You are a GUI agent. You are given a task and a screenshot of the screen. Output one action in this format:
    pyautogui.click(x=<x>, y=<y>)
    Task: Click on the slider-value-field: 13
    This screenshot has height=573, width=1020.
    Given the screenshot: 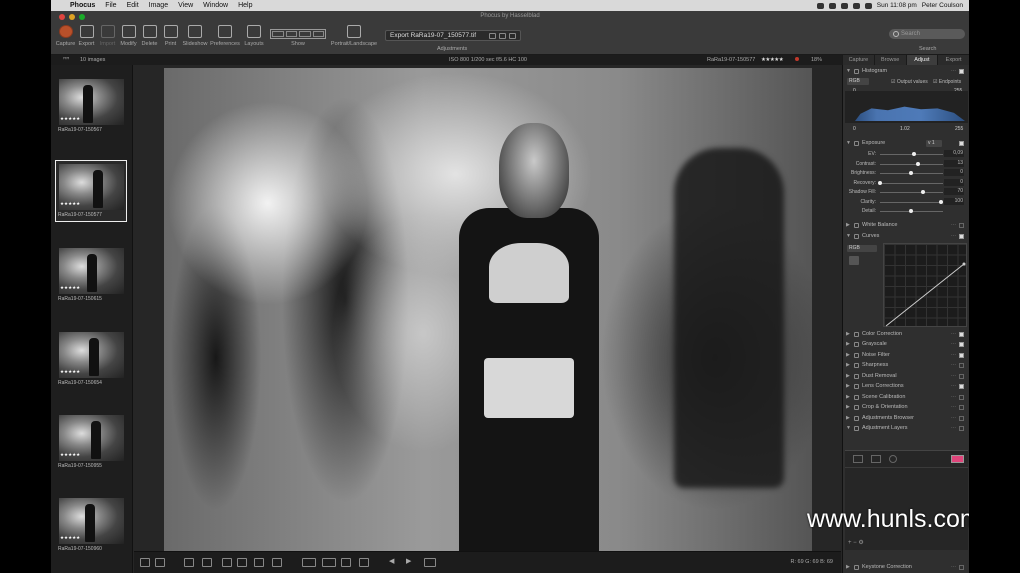 What is the action you would take?
    pyautogui.click(x=954, y=163)
    